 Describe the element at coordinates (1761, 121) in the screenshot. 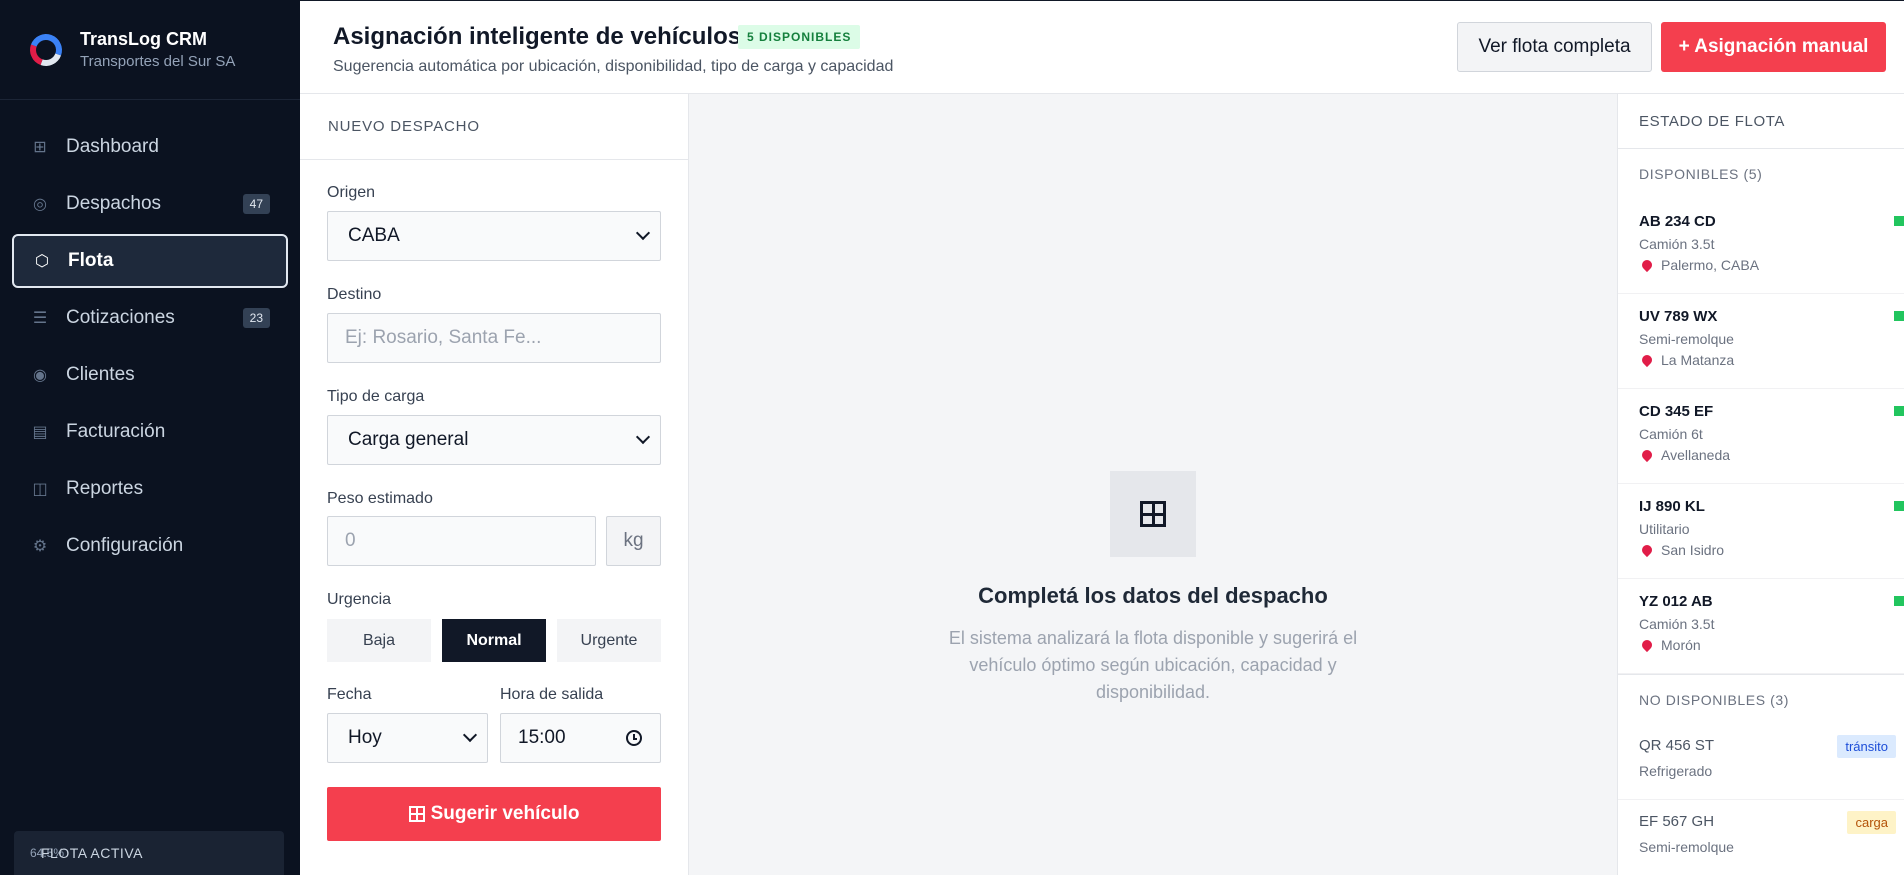

I see `fleet-status-heading: ESTADO DE FLOTA` at that location.